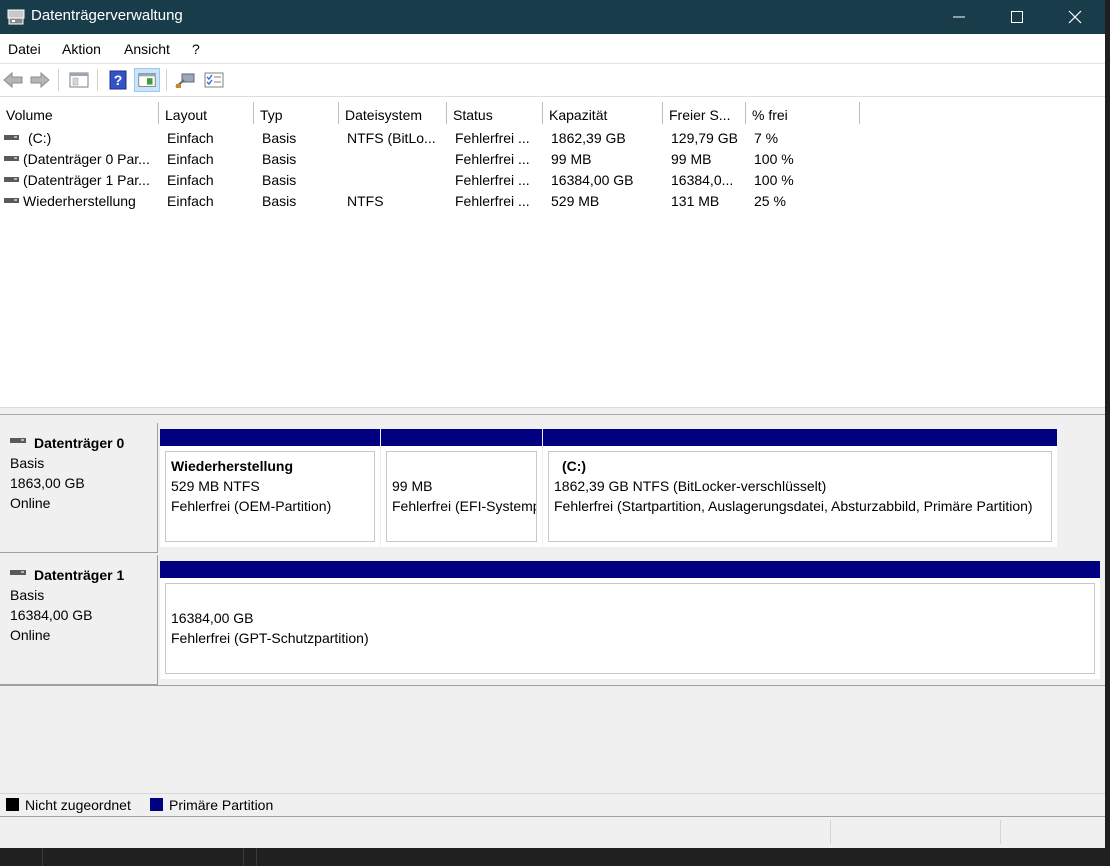 This screenshot has width=1110, height=866. What do you see at coordinates (691, 159) in the screenshot?
I see `cell-free-space: 99 MB` at bounding box center [691, 159].